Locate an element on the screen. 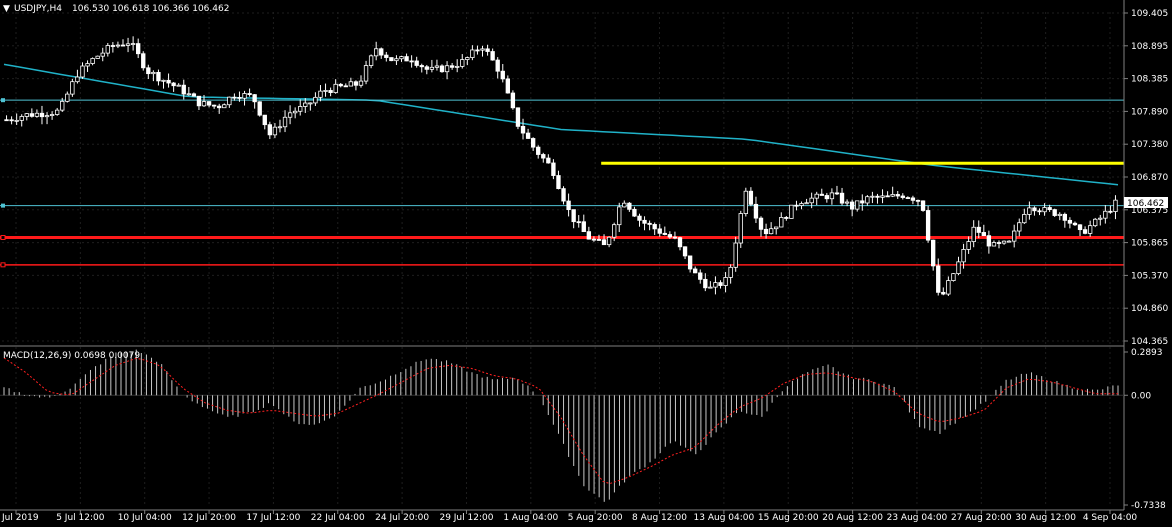  time-tick-label: 20 Aug 12:00 is located at coordinates (852, 518).